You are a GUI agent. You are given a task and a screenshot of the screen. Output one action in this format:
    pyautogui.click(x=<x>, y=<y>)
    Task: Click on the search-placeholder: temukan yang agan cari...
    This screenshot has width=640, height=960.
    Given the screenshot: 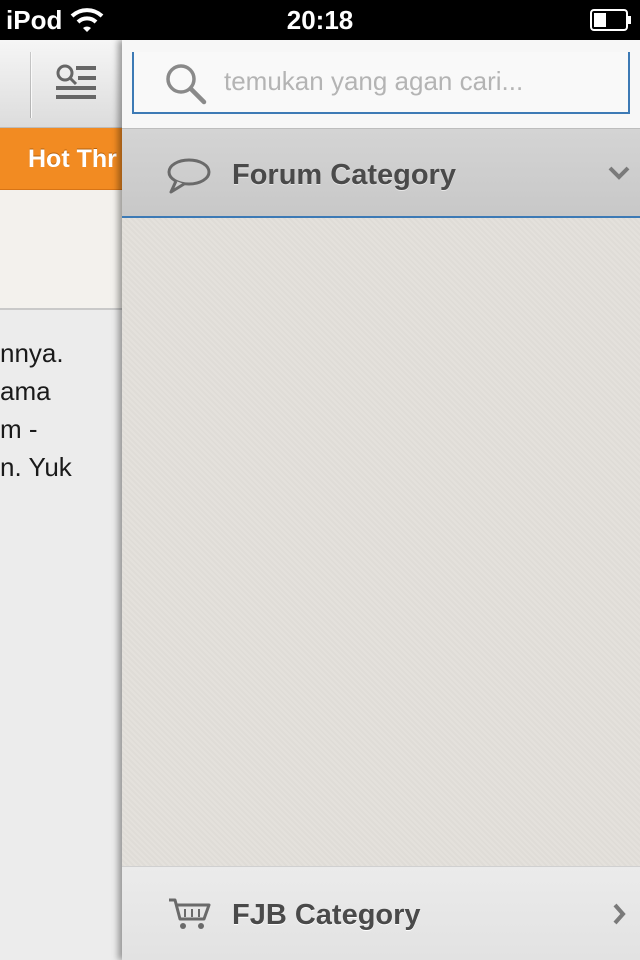 What is the action you would take?
    pyautogui.click(x=374, y=81)
    